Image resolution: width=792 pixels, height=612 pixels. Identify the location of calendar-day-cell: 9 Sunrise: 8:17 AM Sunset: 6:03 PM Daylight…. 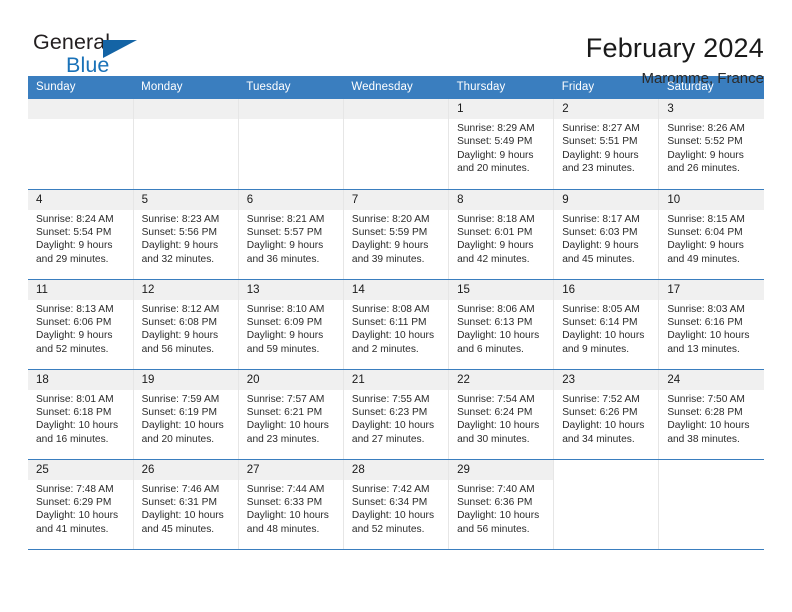
(606, 234).